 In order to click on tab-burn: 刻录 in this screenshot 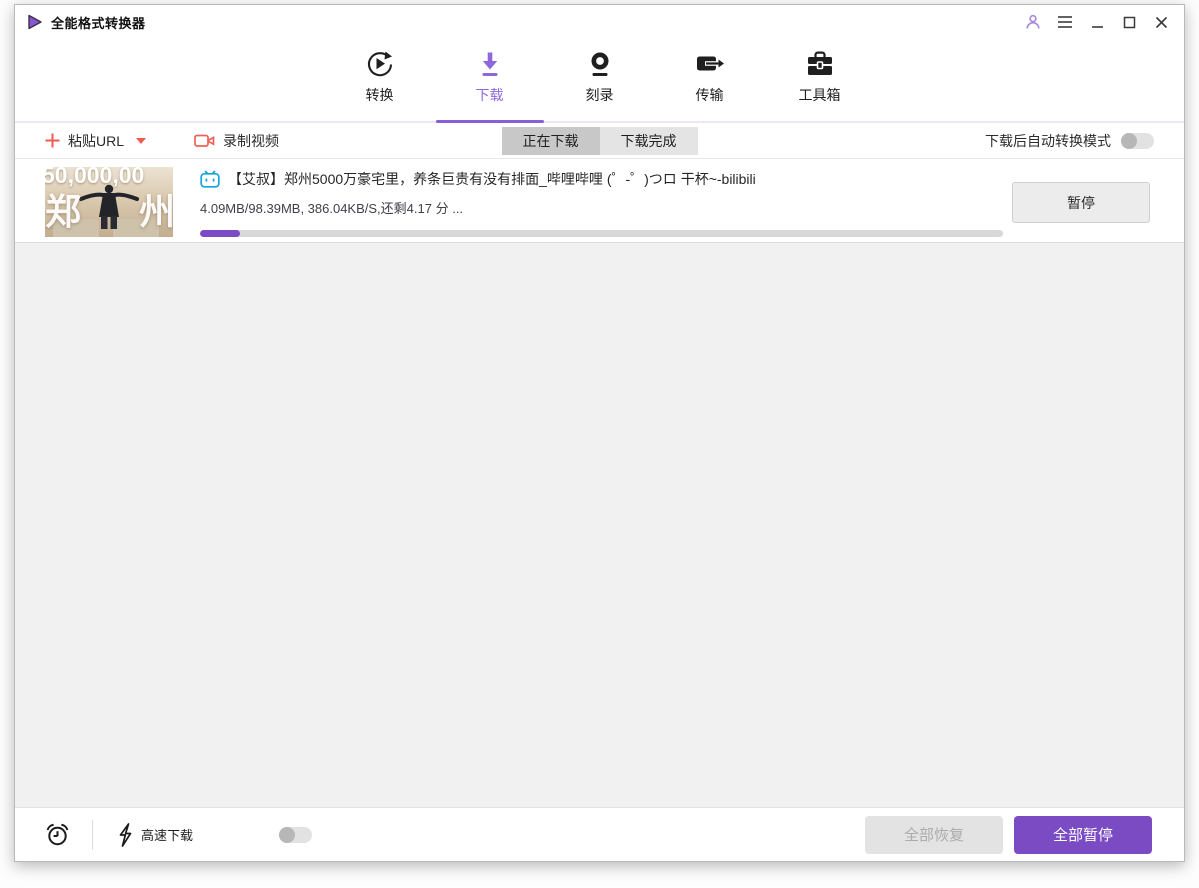, I will do `click(600, 80)`.